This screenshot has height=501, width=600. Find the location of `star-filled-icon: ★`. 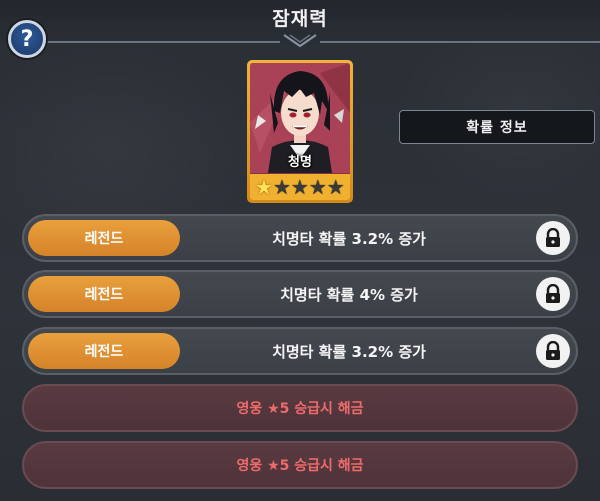

star-filled-icon: ★ is located at coordinates (264, 187).